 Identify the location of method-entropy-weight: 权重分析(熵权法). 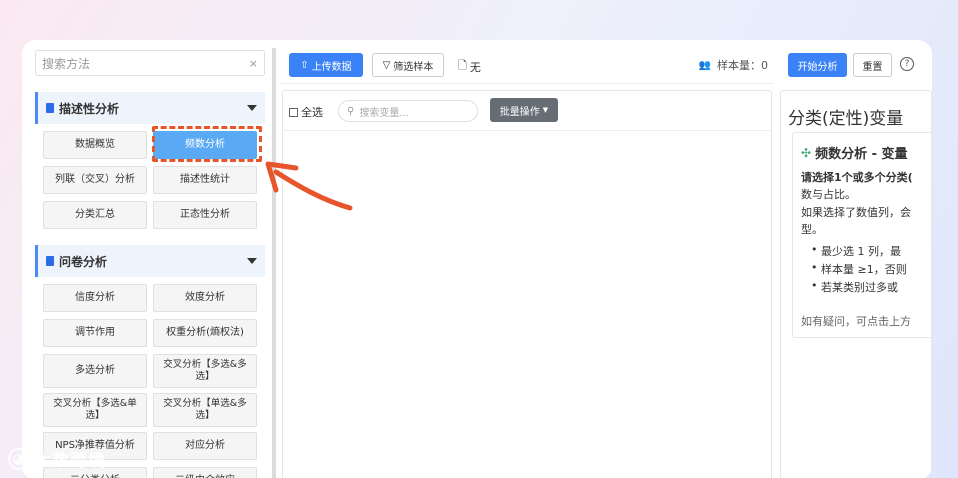
(205, 333).